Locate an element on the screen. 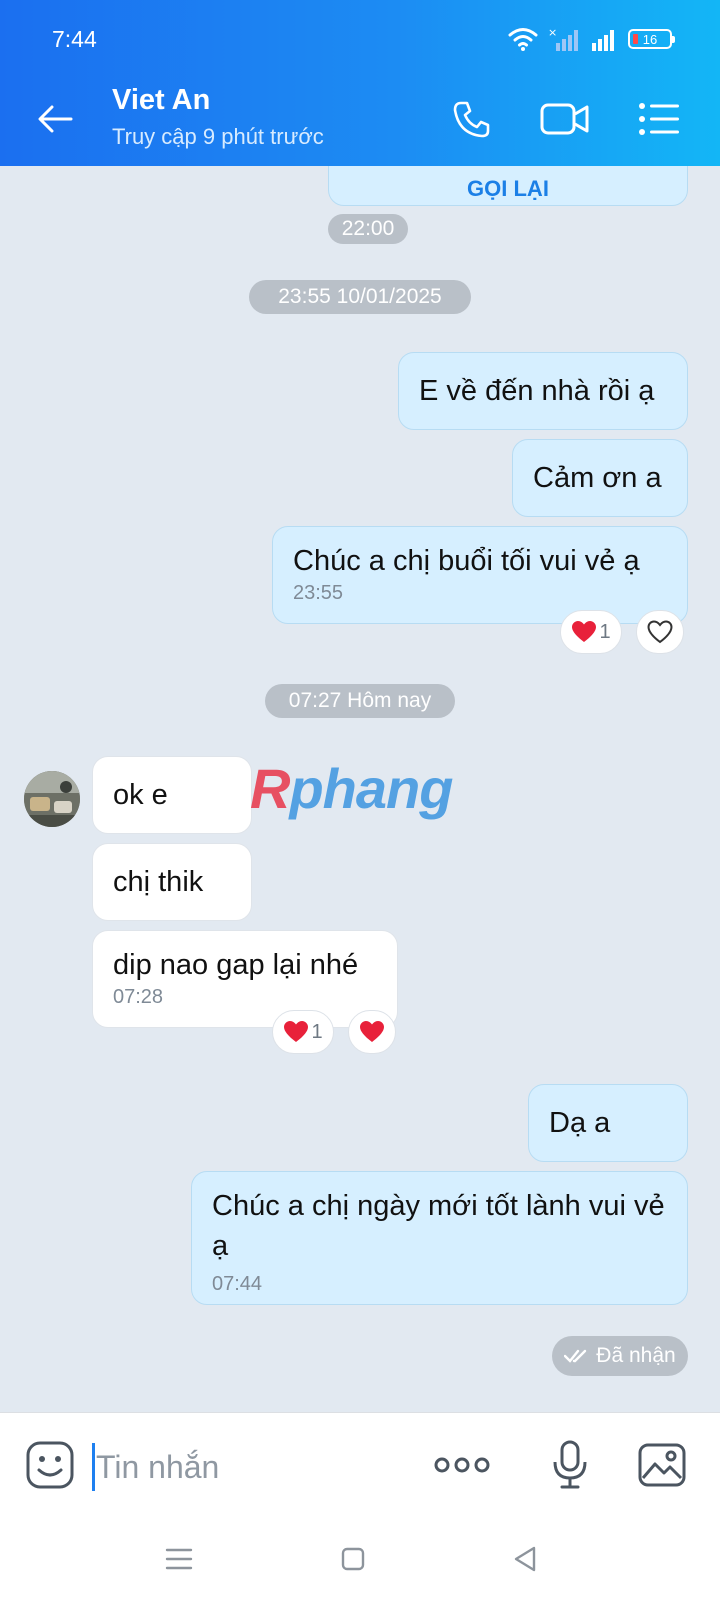 The image size is (720, 1600). double-check-icon is located at coordinates (575, 1356).